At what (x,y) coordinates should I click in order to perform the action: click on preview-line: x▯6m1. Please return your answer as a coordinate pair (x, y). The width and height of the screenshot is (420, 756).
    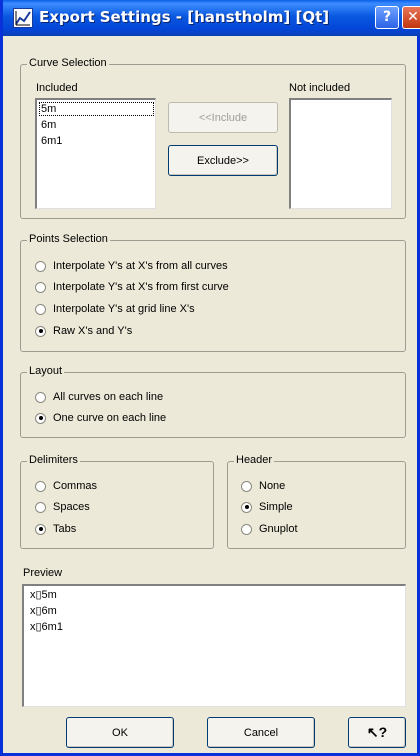
    Looking at the image, I should click on (46, 627).